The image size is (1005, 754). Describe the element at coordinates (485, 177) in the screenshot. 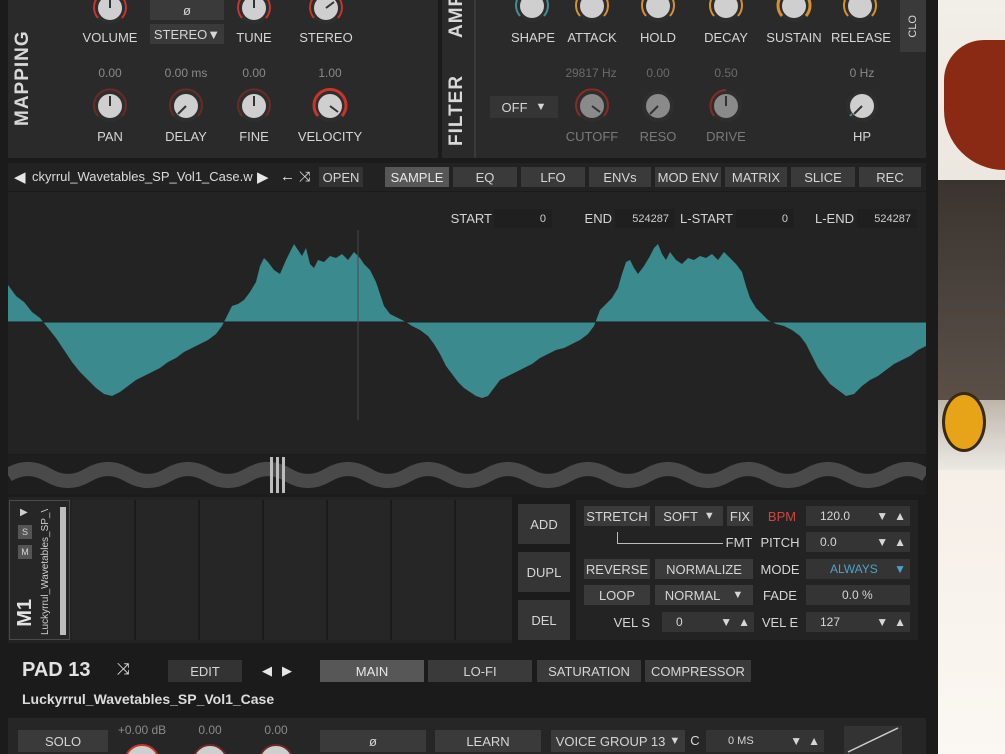

I see `tab-eq: EQ` at that location.